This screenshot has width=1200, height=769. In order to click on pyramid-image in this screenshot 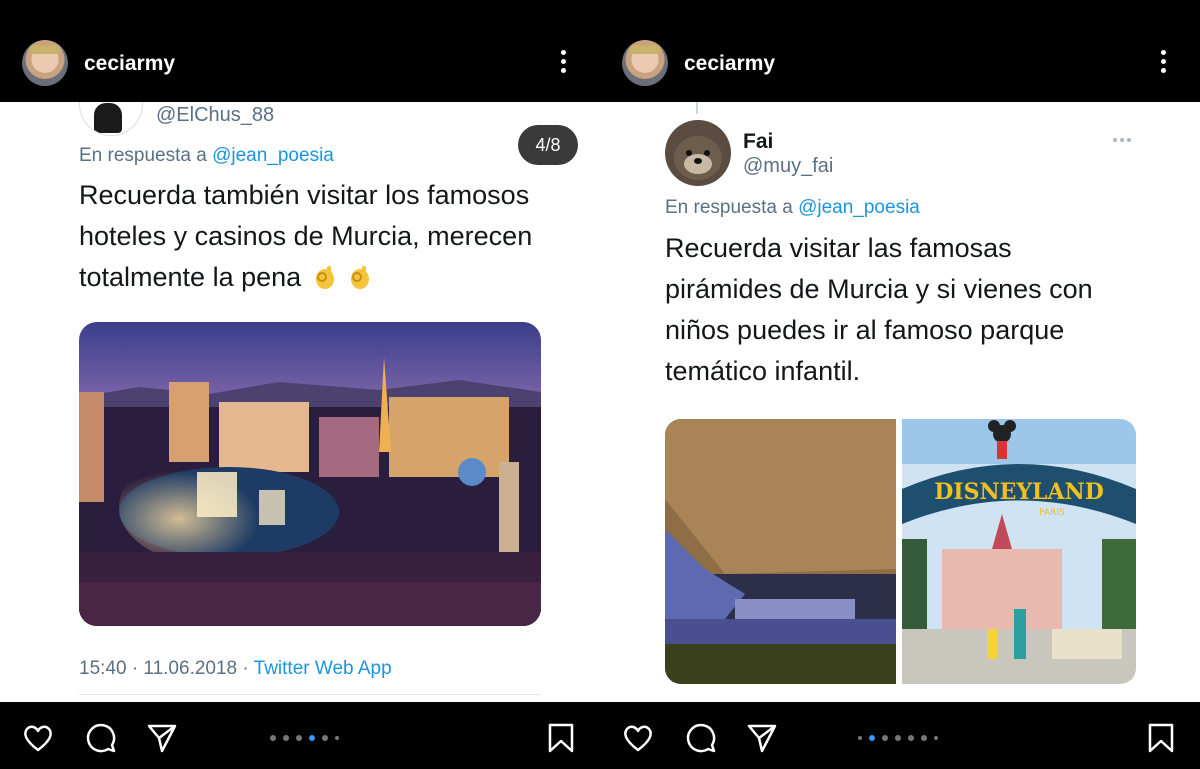, I will do `click(780, 551)`.